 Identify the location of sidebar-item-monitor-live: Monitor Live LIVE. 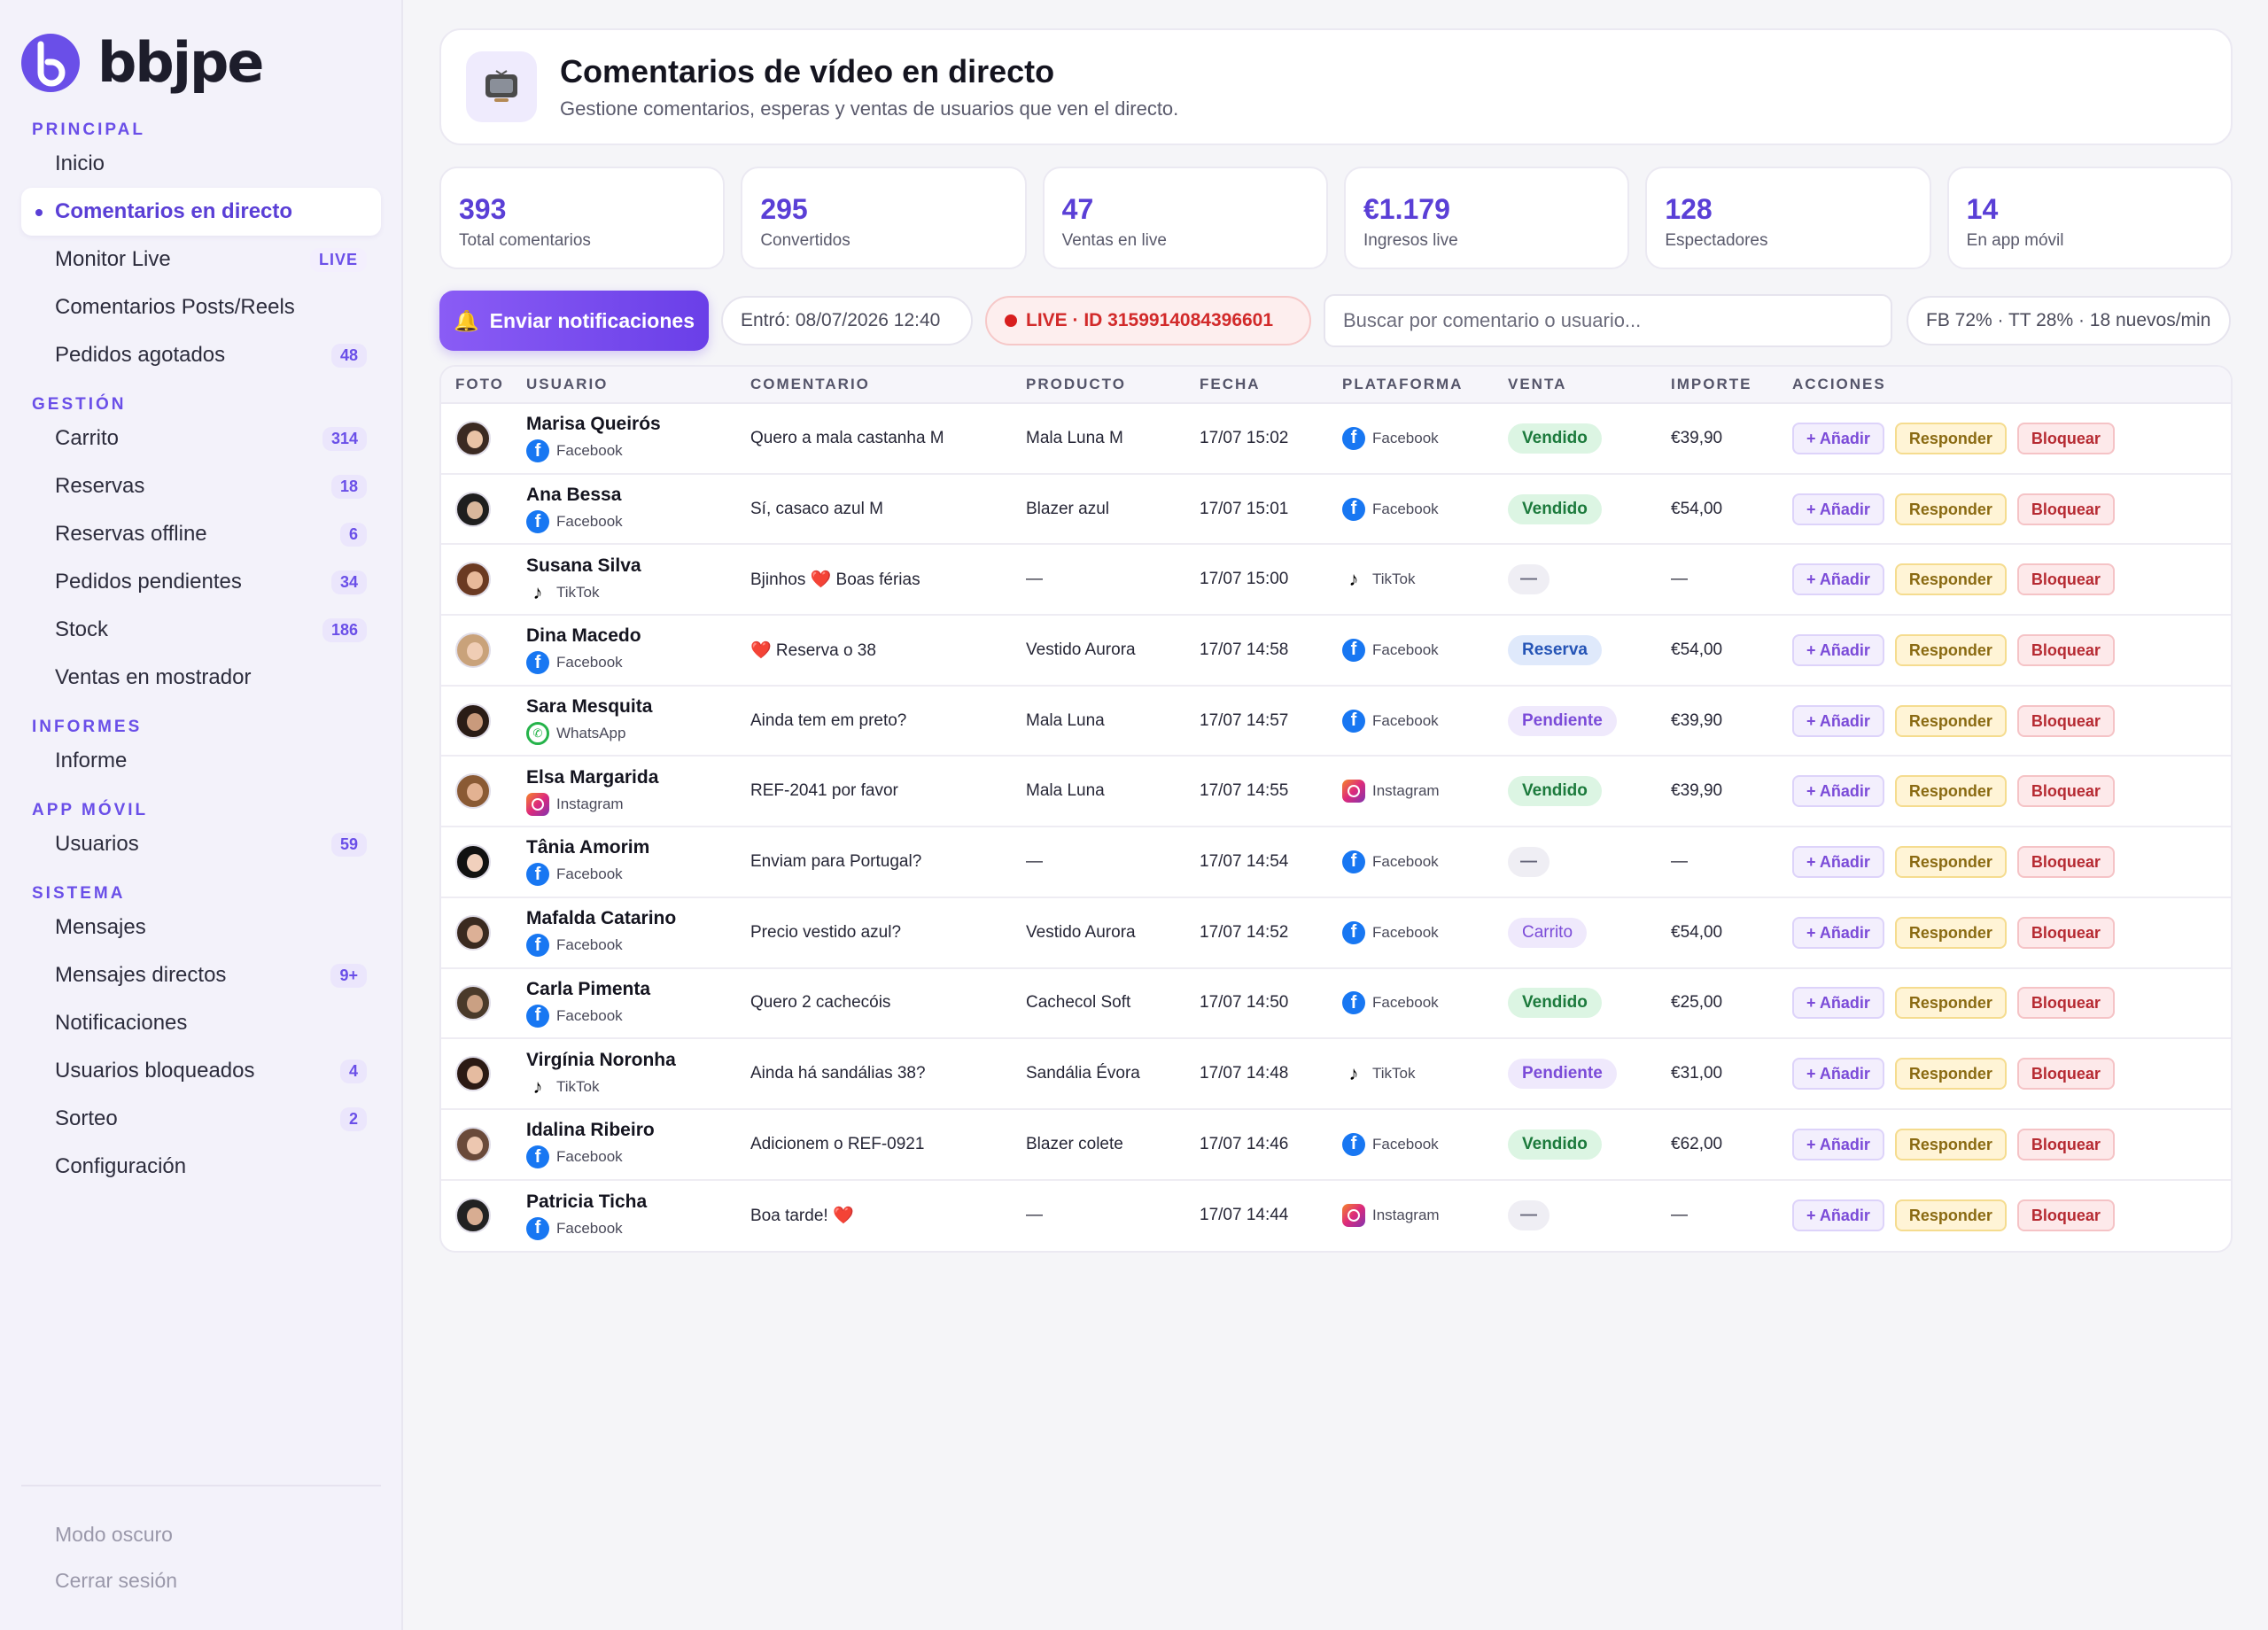
(201, 259).